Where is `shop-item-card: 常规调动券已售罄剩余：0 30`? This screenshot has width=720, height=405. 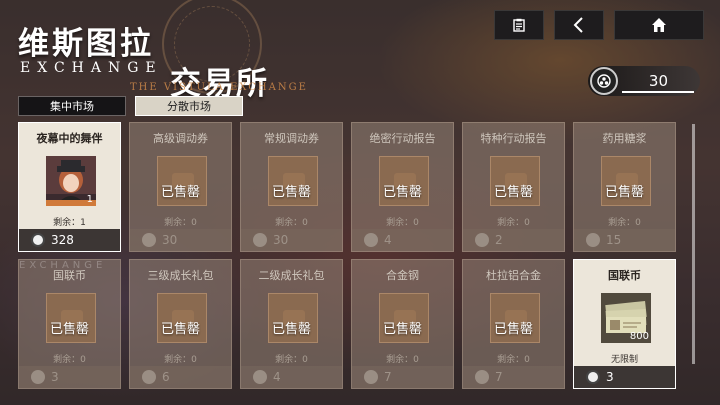 shop-item-card: 常规调动券已售罄剩余：0 30 is located at coordinates (291, 187).